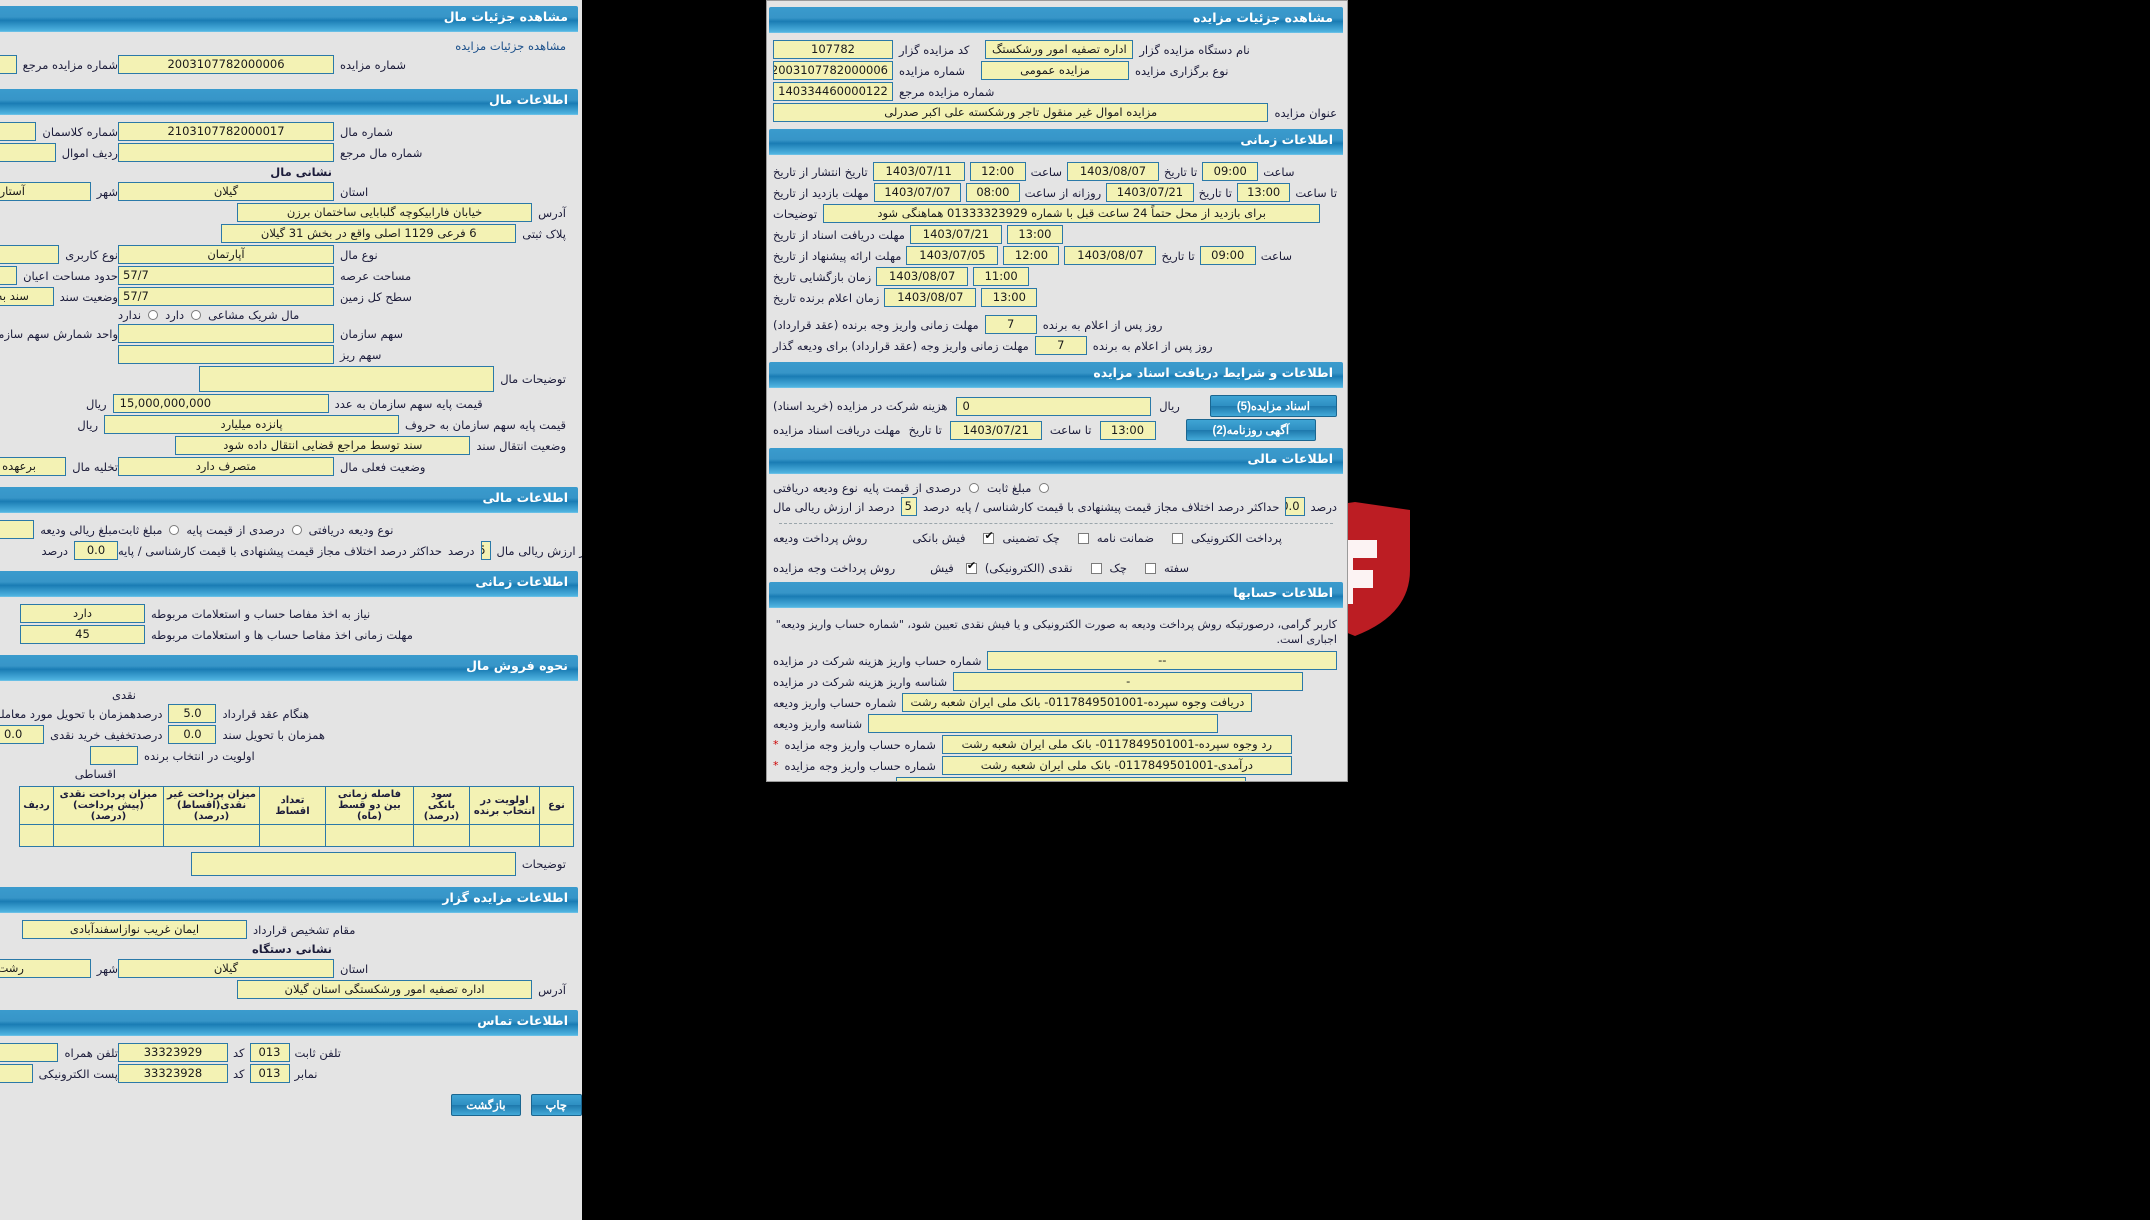  What do you see at coordinates (1295, 506) in the screenshot?
I see `modal-max-diff-value: 0.0` at bounding box center [1295, 506].